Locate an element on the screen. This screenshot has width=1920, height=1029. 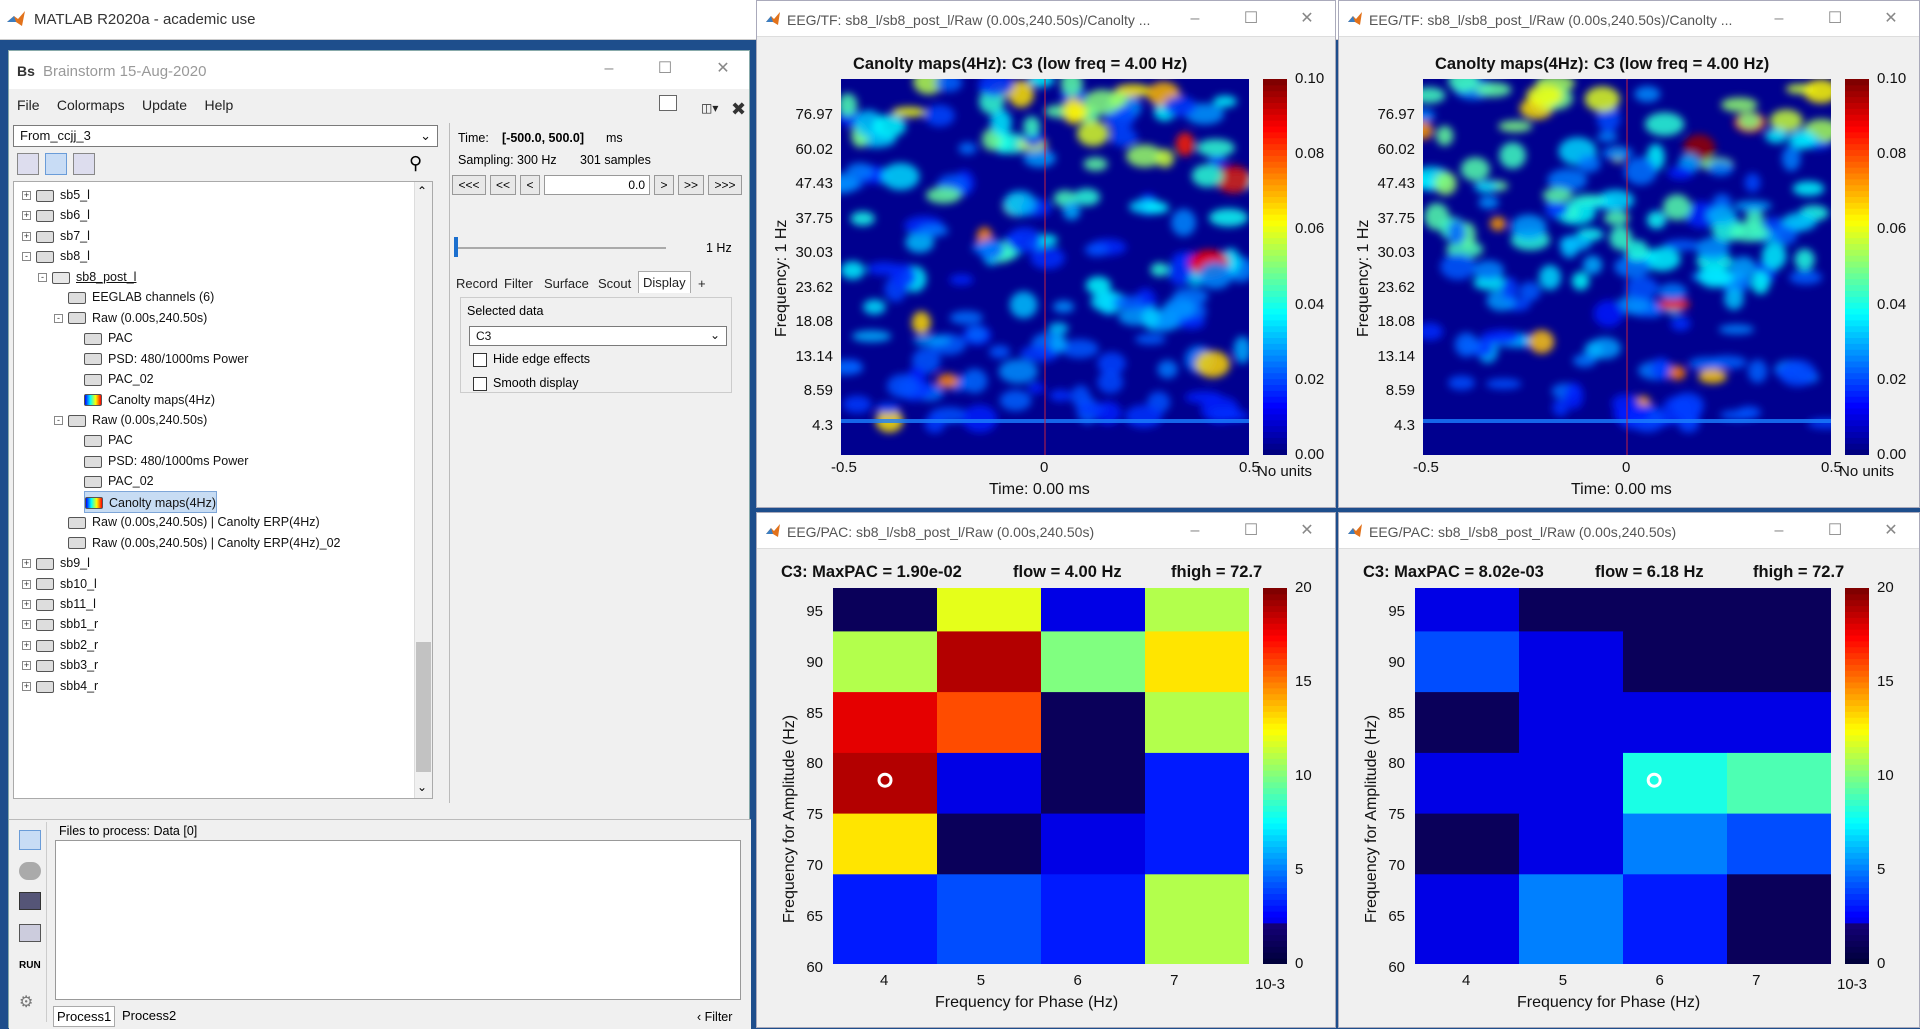
scroll-down-icon: ⌄ is located at coordinates (422, 787).